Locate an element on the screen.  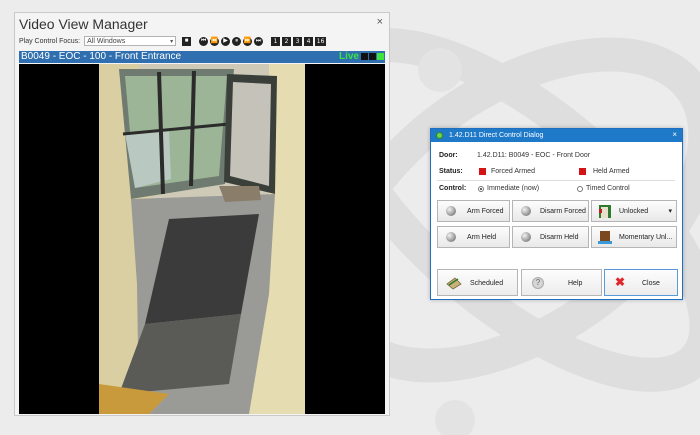
skip-back-icon: ⏮ is located at coordinates (204, 41).